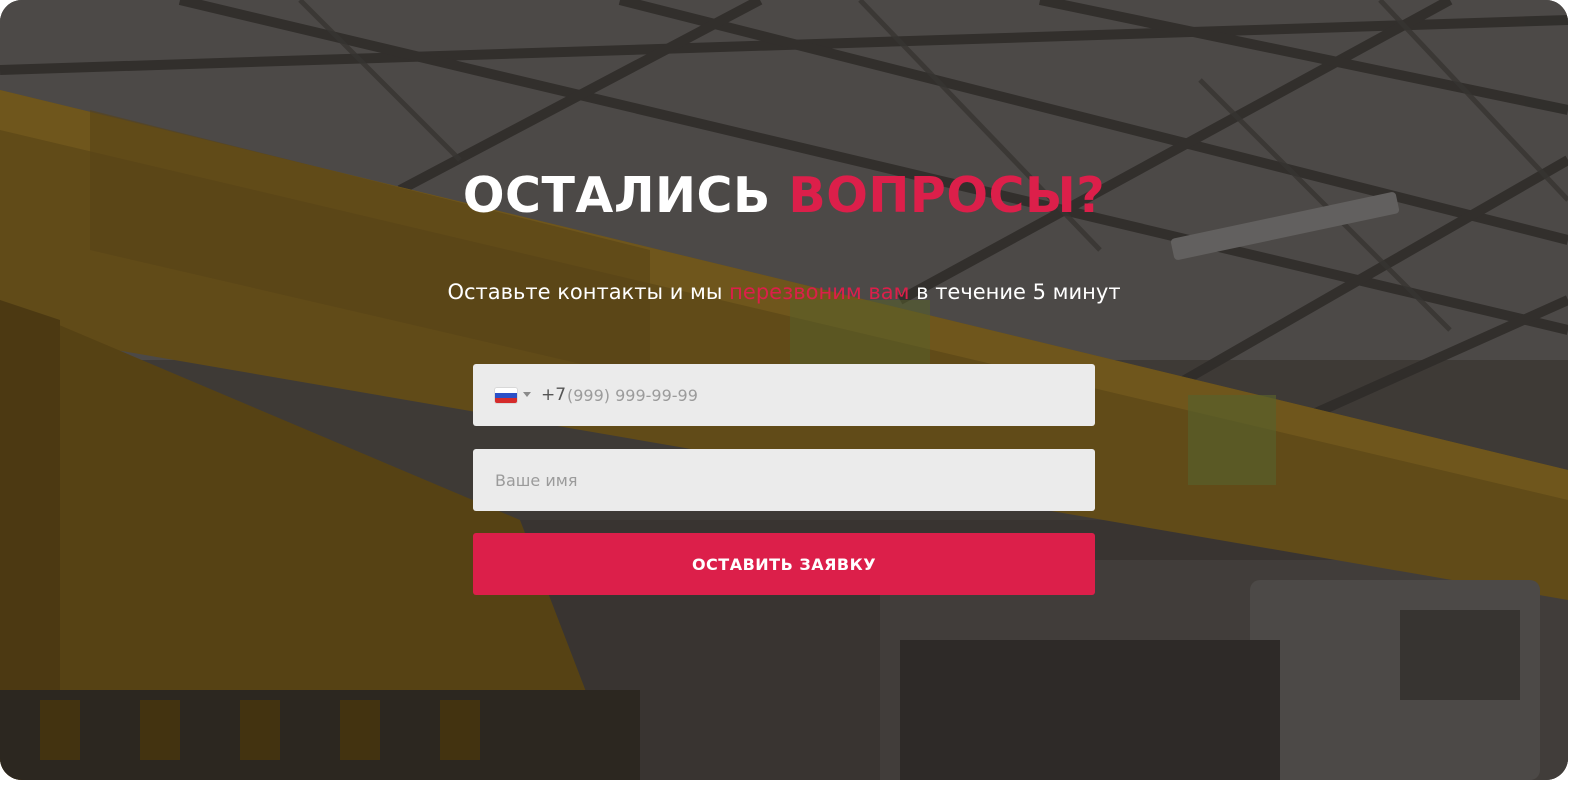  What do you see at coordinates (784, 196) in the screenshot?
I see `section-title: ОСТАЛИСЬ ВОПРОСЫ?` at bounding box center [784, 196].